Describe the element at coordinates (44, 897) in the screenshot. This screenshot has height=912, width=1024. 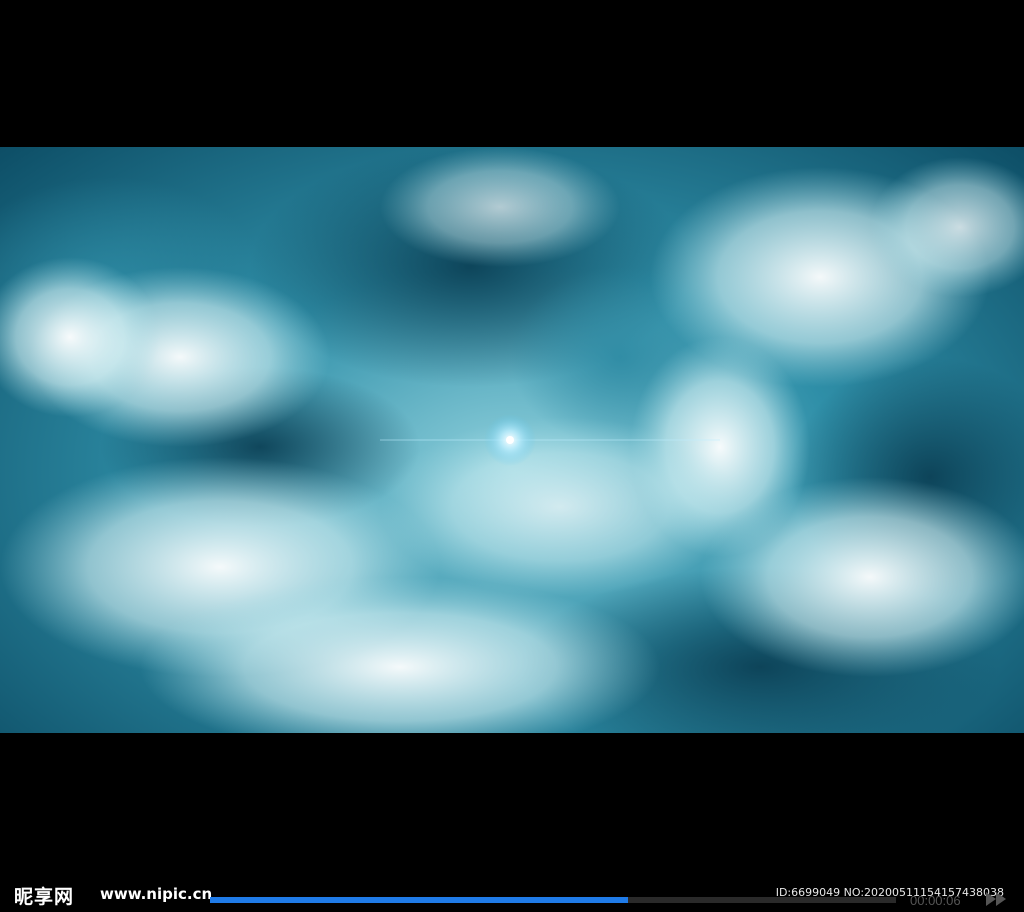
I see `watermark-logo: 昵享网` at that location.